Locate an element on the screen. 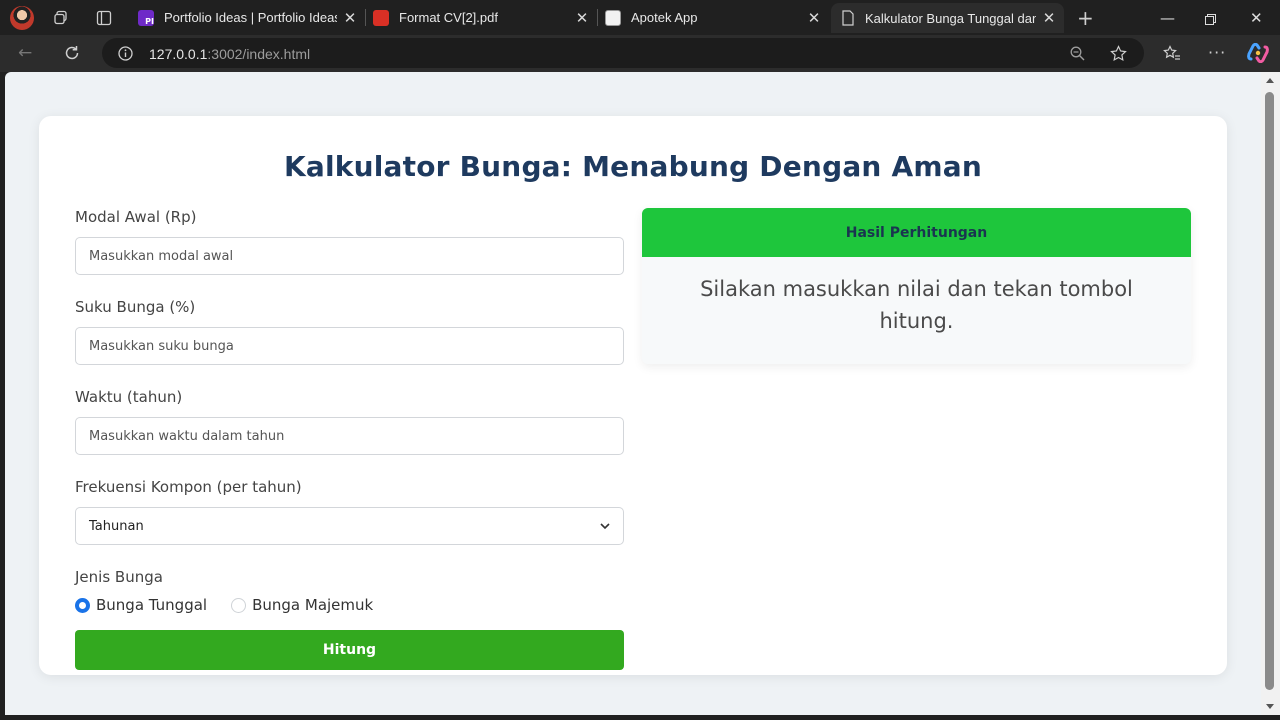 This screenshot has height=720, width=1280. tab-kalkulator-bunga: Kalkulator Bunga Tunggal dan M ✕ is located at coordinates (947, 18).